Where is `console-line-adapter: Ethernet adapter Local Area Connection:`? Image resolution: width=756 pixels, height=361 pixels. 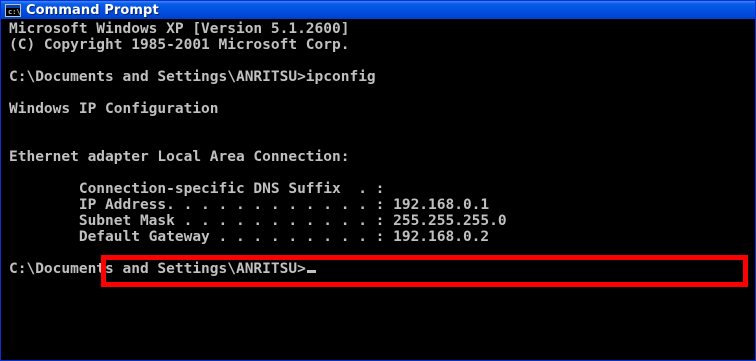 console-line-adapter: Ethernet adapter Local Area Connection: is located at coordinates (179, 157).